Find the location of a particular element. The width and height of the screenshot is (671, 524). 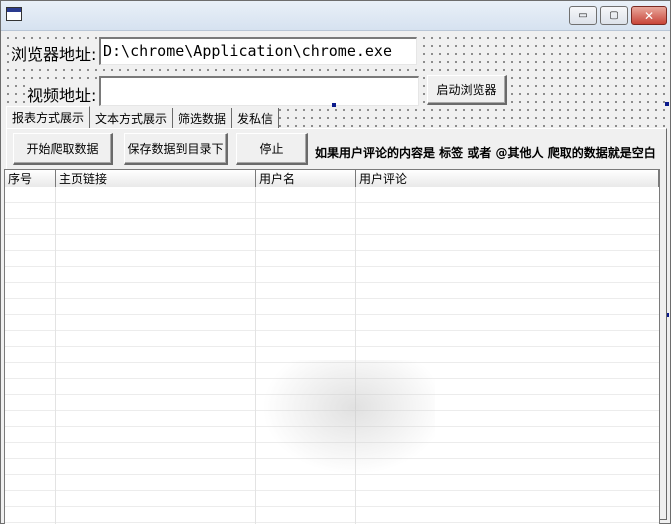

app-icon is located at coordinates (14, 14).